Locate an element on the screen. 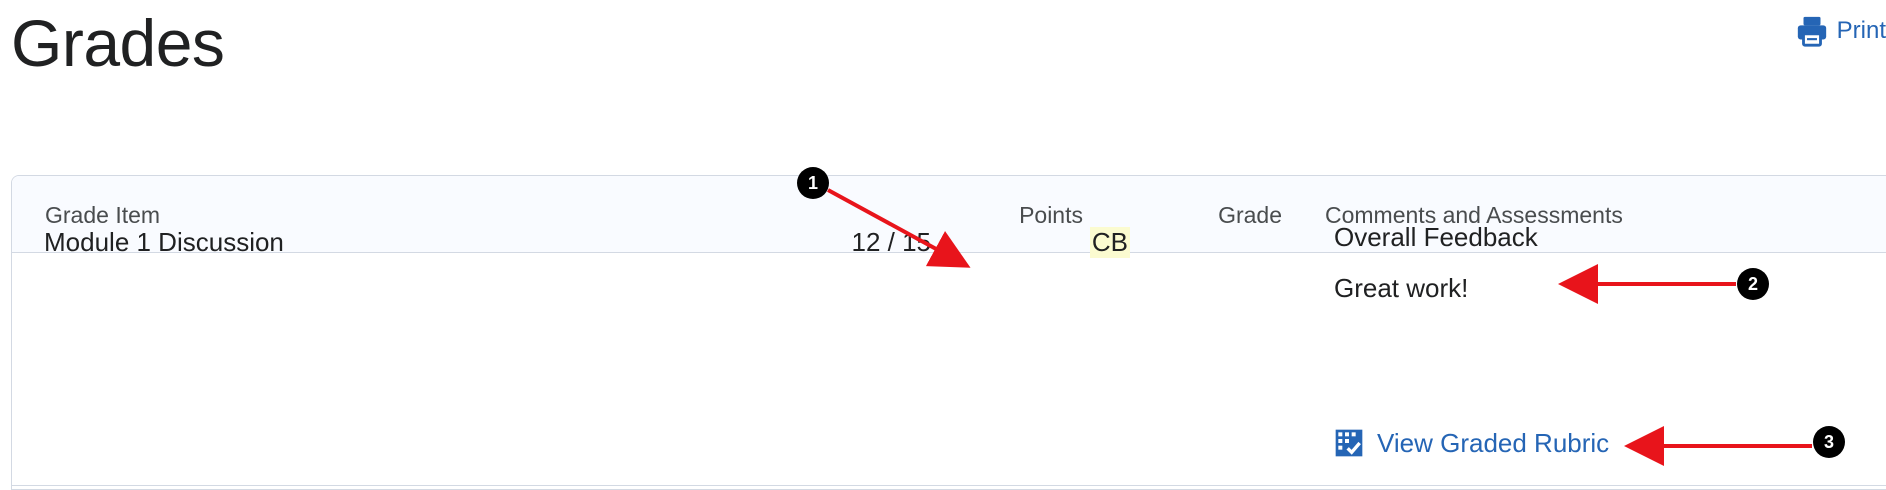 The height and width of the screenshot is (490, 1886). print-label: Print is located at coordinates (1861, 30).